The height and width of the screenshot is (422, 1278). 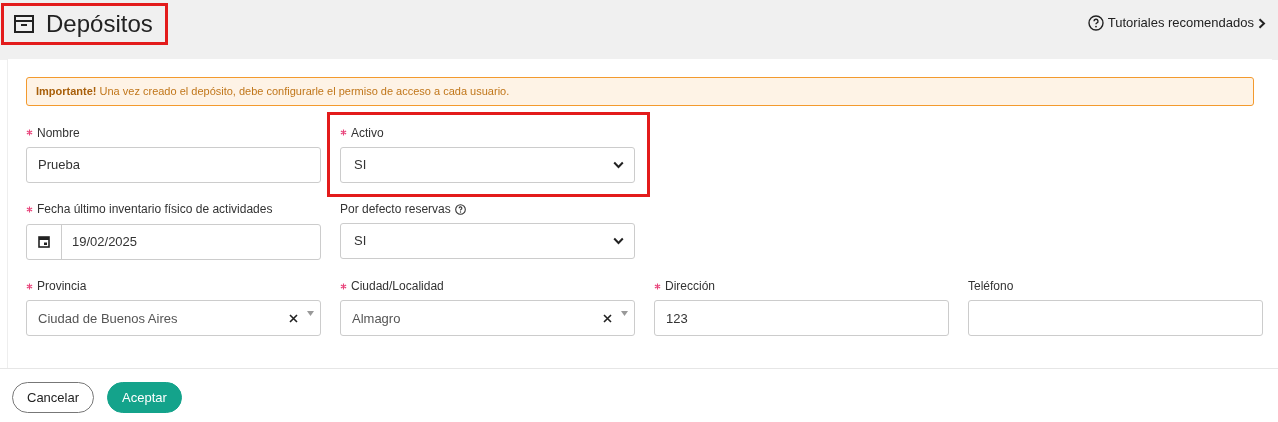 What do you see at coordinates (1095, 23) in the screenshot?
I see `help-icon` at bounding box center [1095, 23].